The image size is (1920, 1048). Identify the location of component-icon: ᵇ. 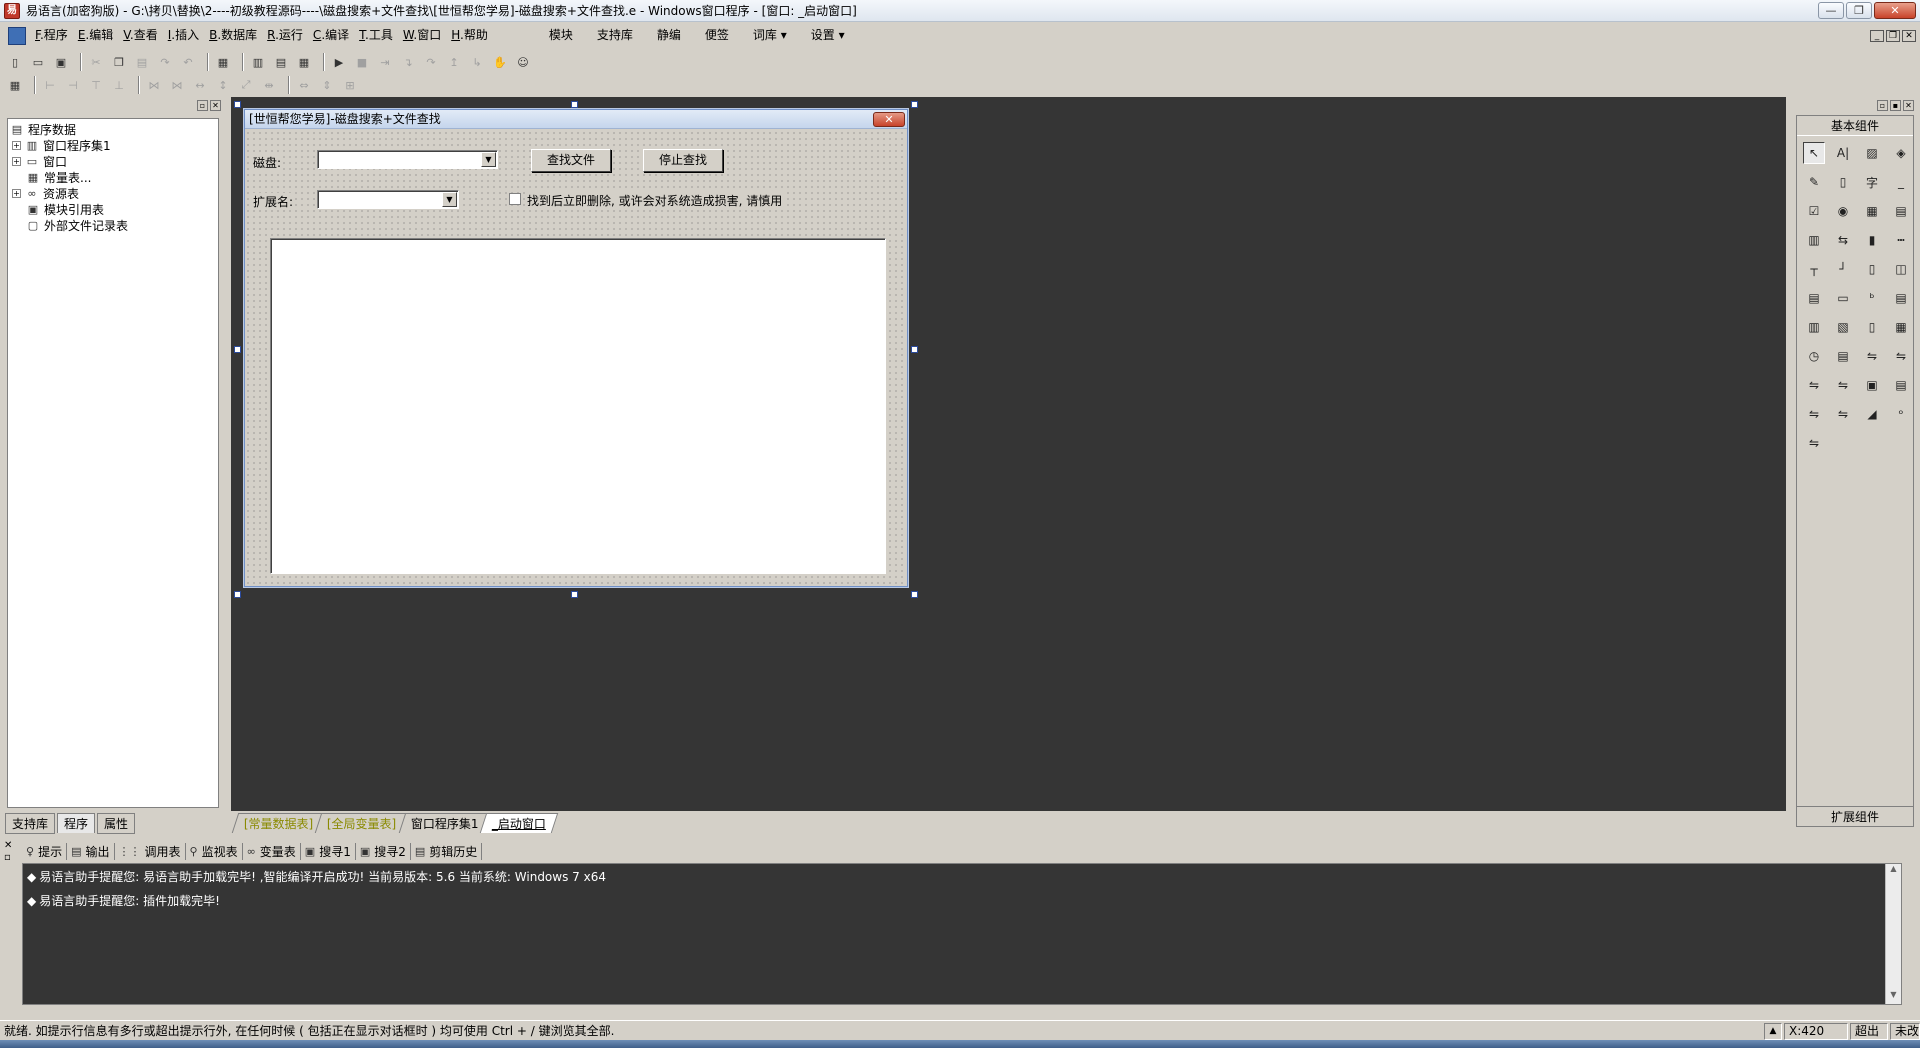
(1872, 298).